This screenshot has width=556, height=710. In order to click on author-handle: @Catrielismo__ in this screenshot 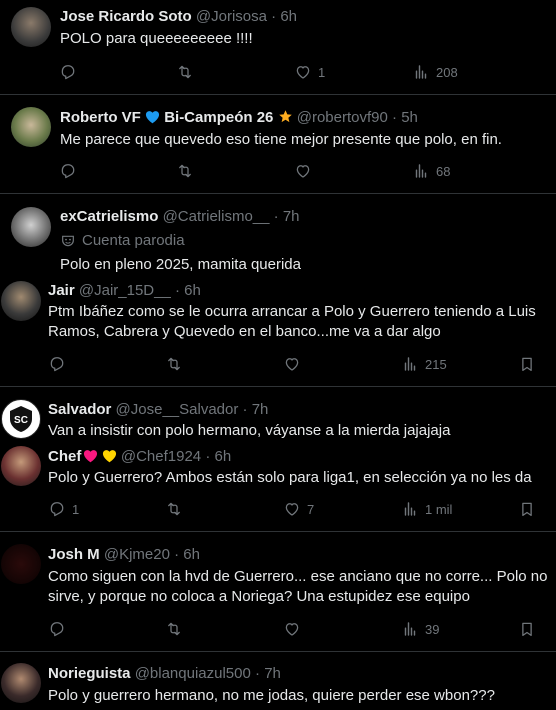, I will do `click(216, 216)`.